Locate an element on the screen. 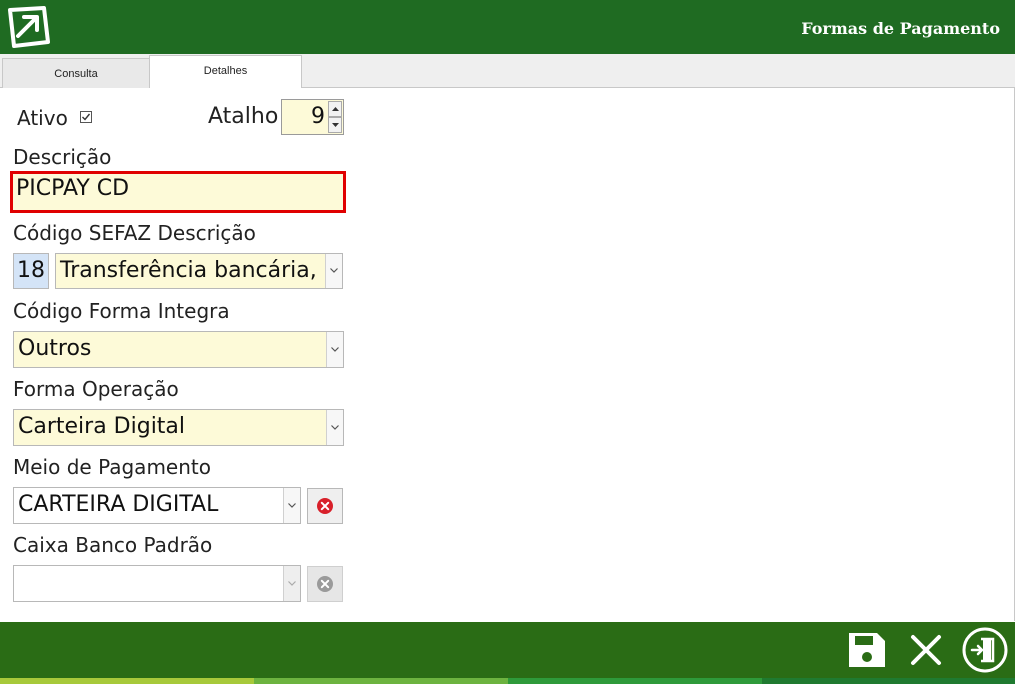 Image resolution: width=1015 pixels, height=684 pixels. cancel-button is located at coordinates (926, 650).